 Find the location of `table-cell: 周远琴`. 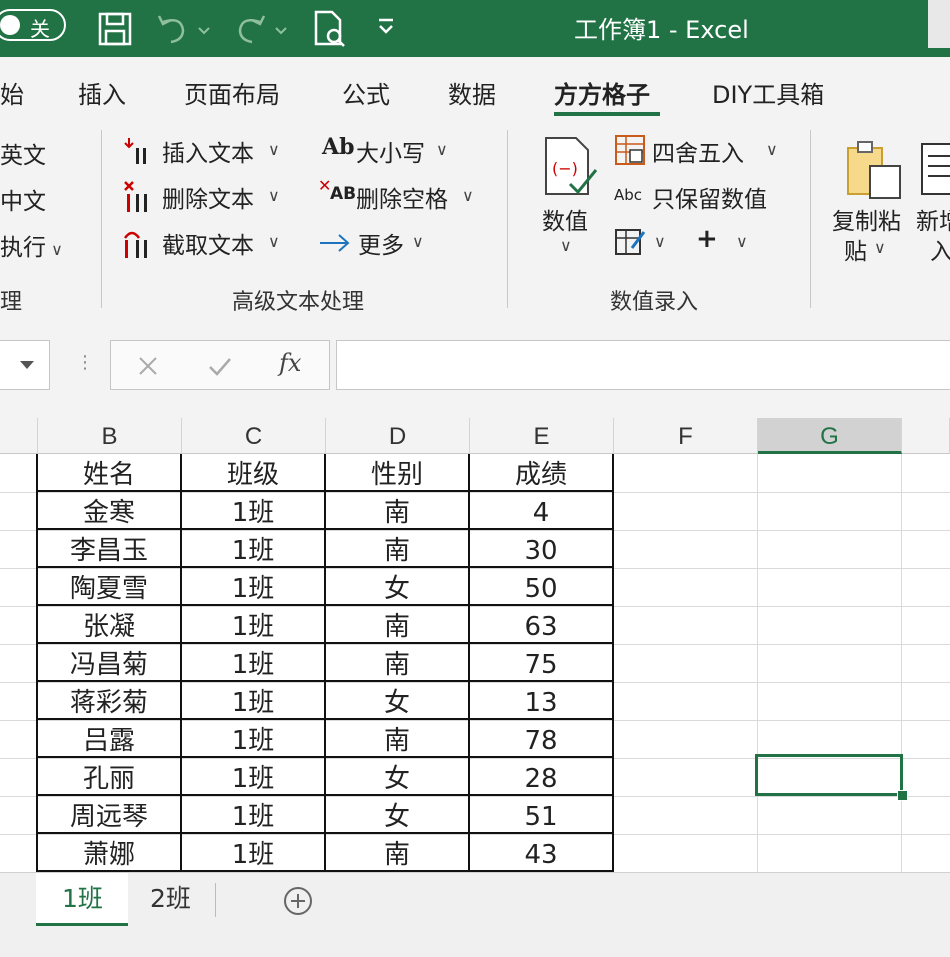

table-cell: 周远琴 is located at coordinates (109, 815).